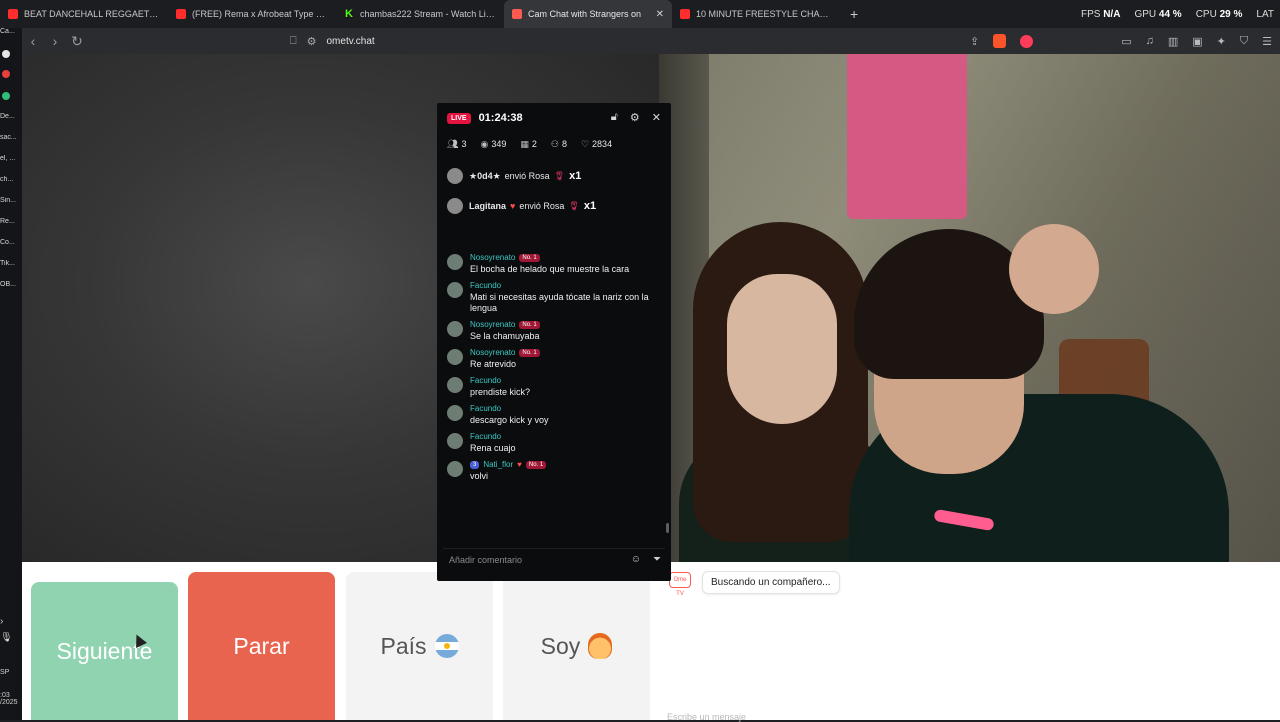 The height and width of the screenshot is (722, 1280). What do you see at coordinates (261, 646) in the screenshot?
I see `stop-button: Parar` at bounding box center [261, 646].